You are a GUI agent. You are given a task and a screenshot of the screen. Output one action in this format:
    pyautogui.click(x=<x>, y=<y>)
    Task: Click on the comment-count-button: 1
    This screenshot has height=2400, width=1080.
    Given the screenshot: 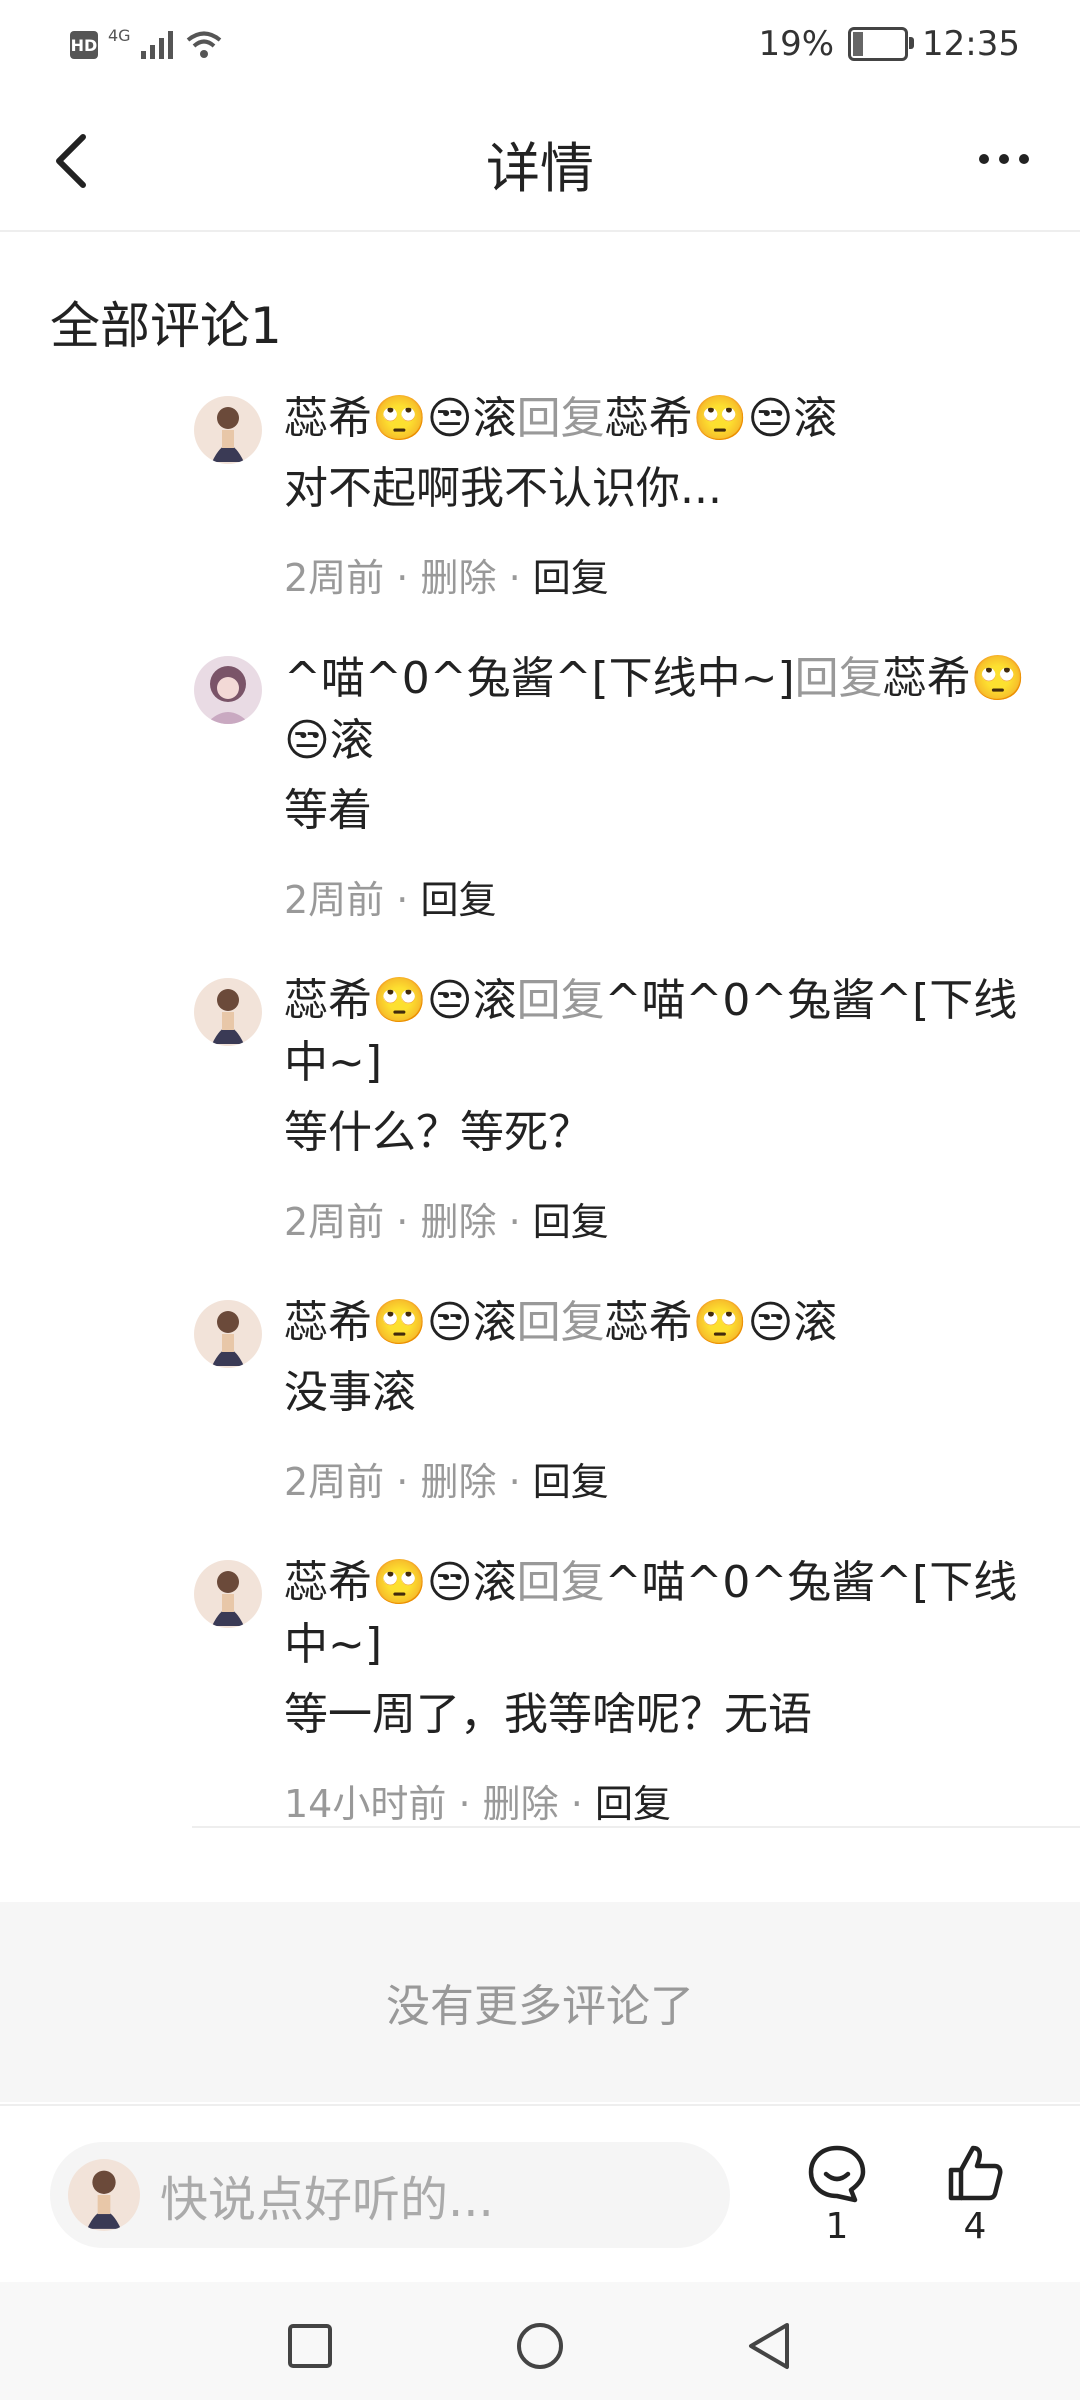 What is the action you would take?
    pyautogui.click(x=837, y=2194)
    